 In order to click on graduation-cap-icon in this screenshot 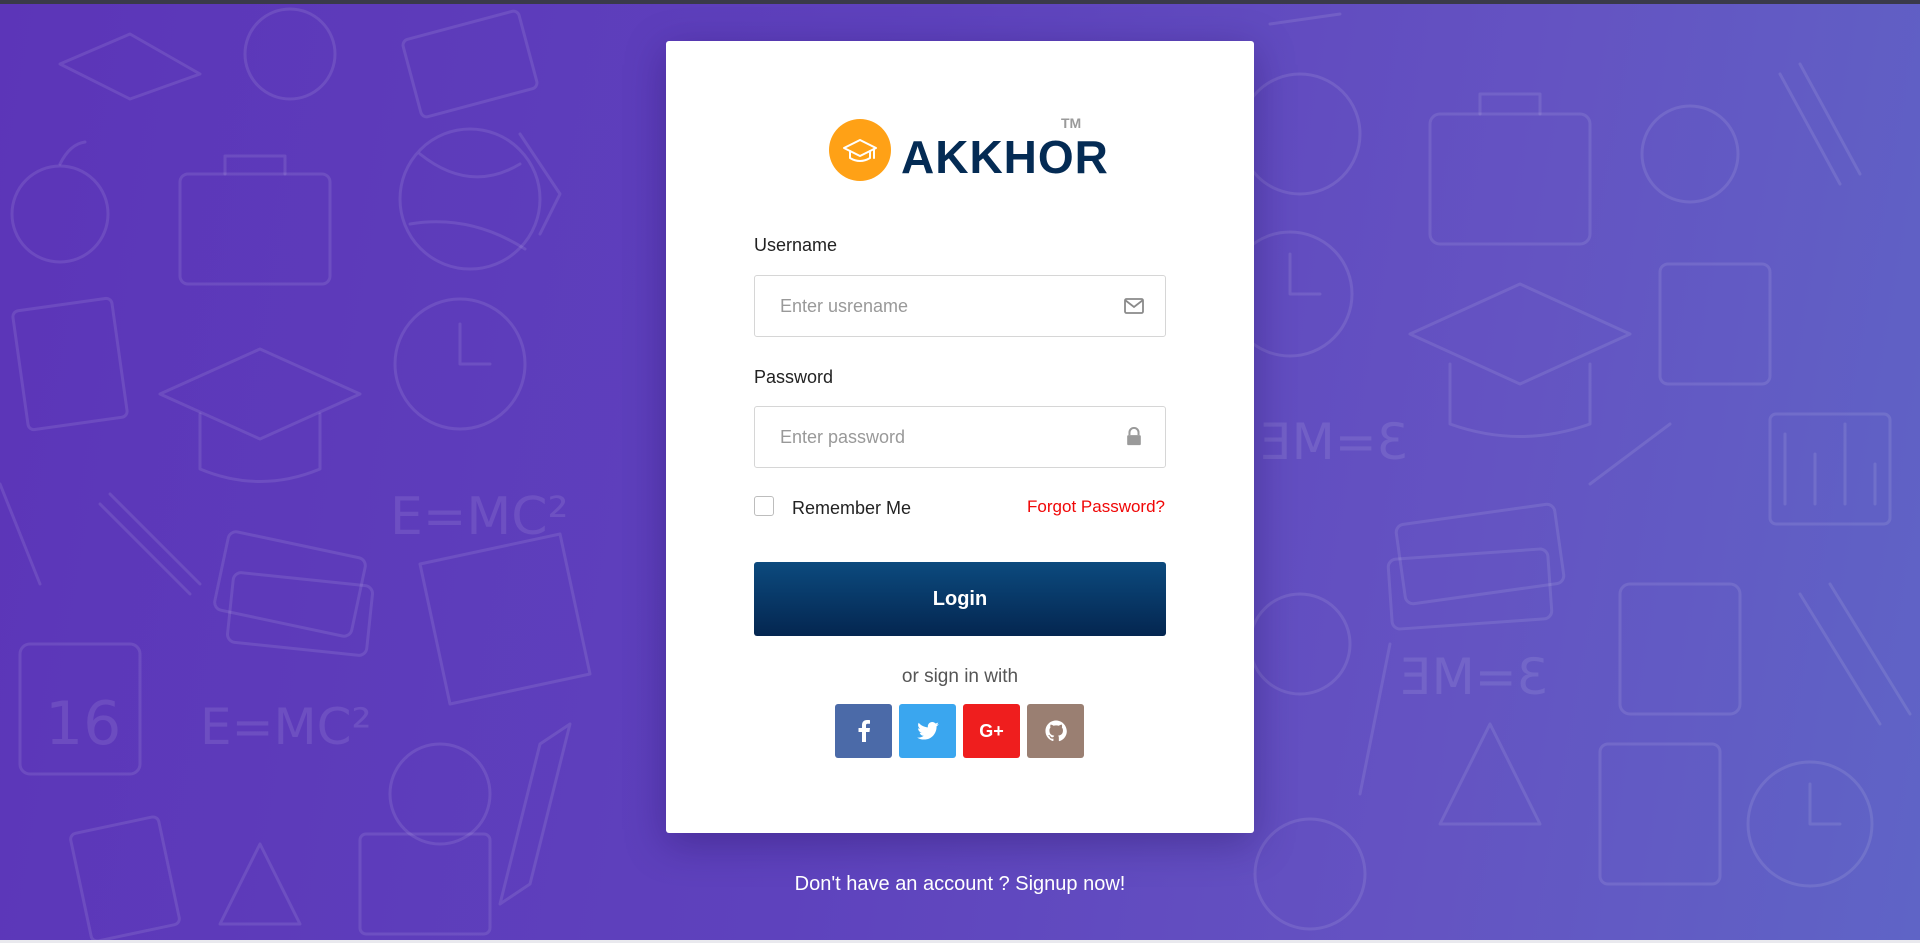, I will do `click(860, 150)`.